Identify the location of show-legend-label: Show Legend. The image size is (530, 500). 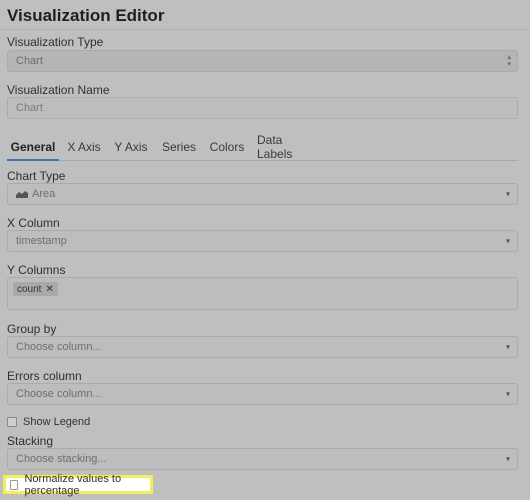
(57, 422).